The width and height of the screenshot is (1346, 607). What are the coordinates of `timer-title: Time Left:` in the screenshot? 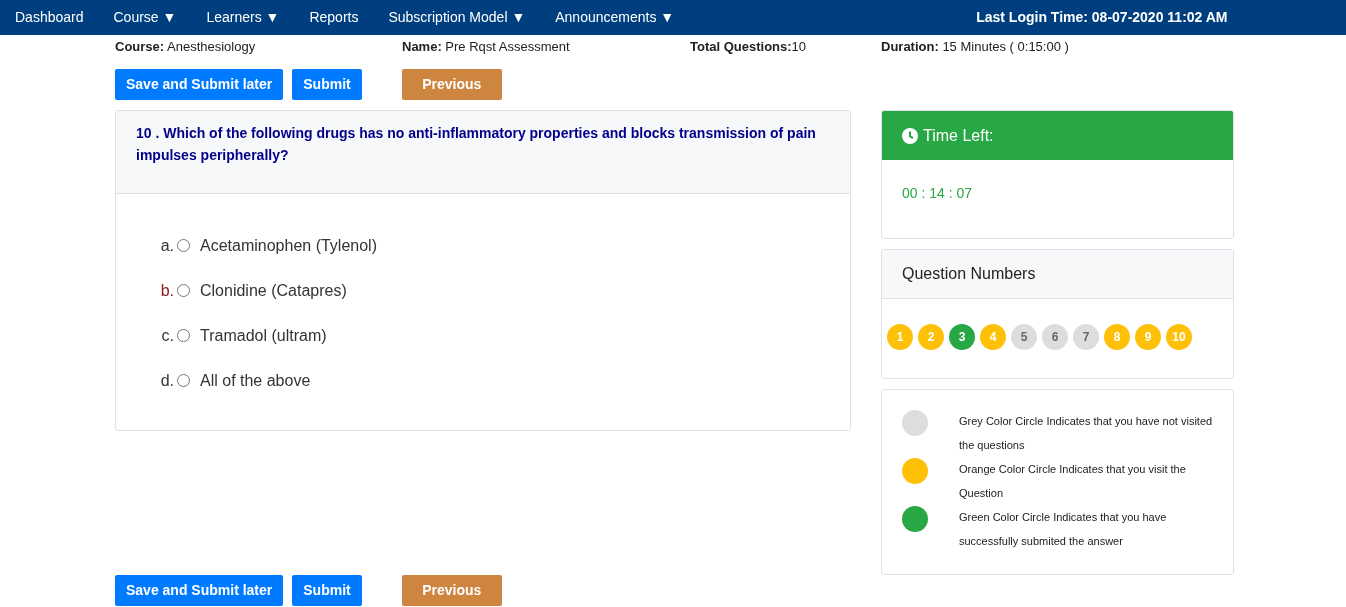 It's located at (958, 135).